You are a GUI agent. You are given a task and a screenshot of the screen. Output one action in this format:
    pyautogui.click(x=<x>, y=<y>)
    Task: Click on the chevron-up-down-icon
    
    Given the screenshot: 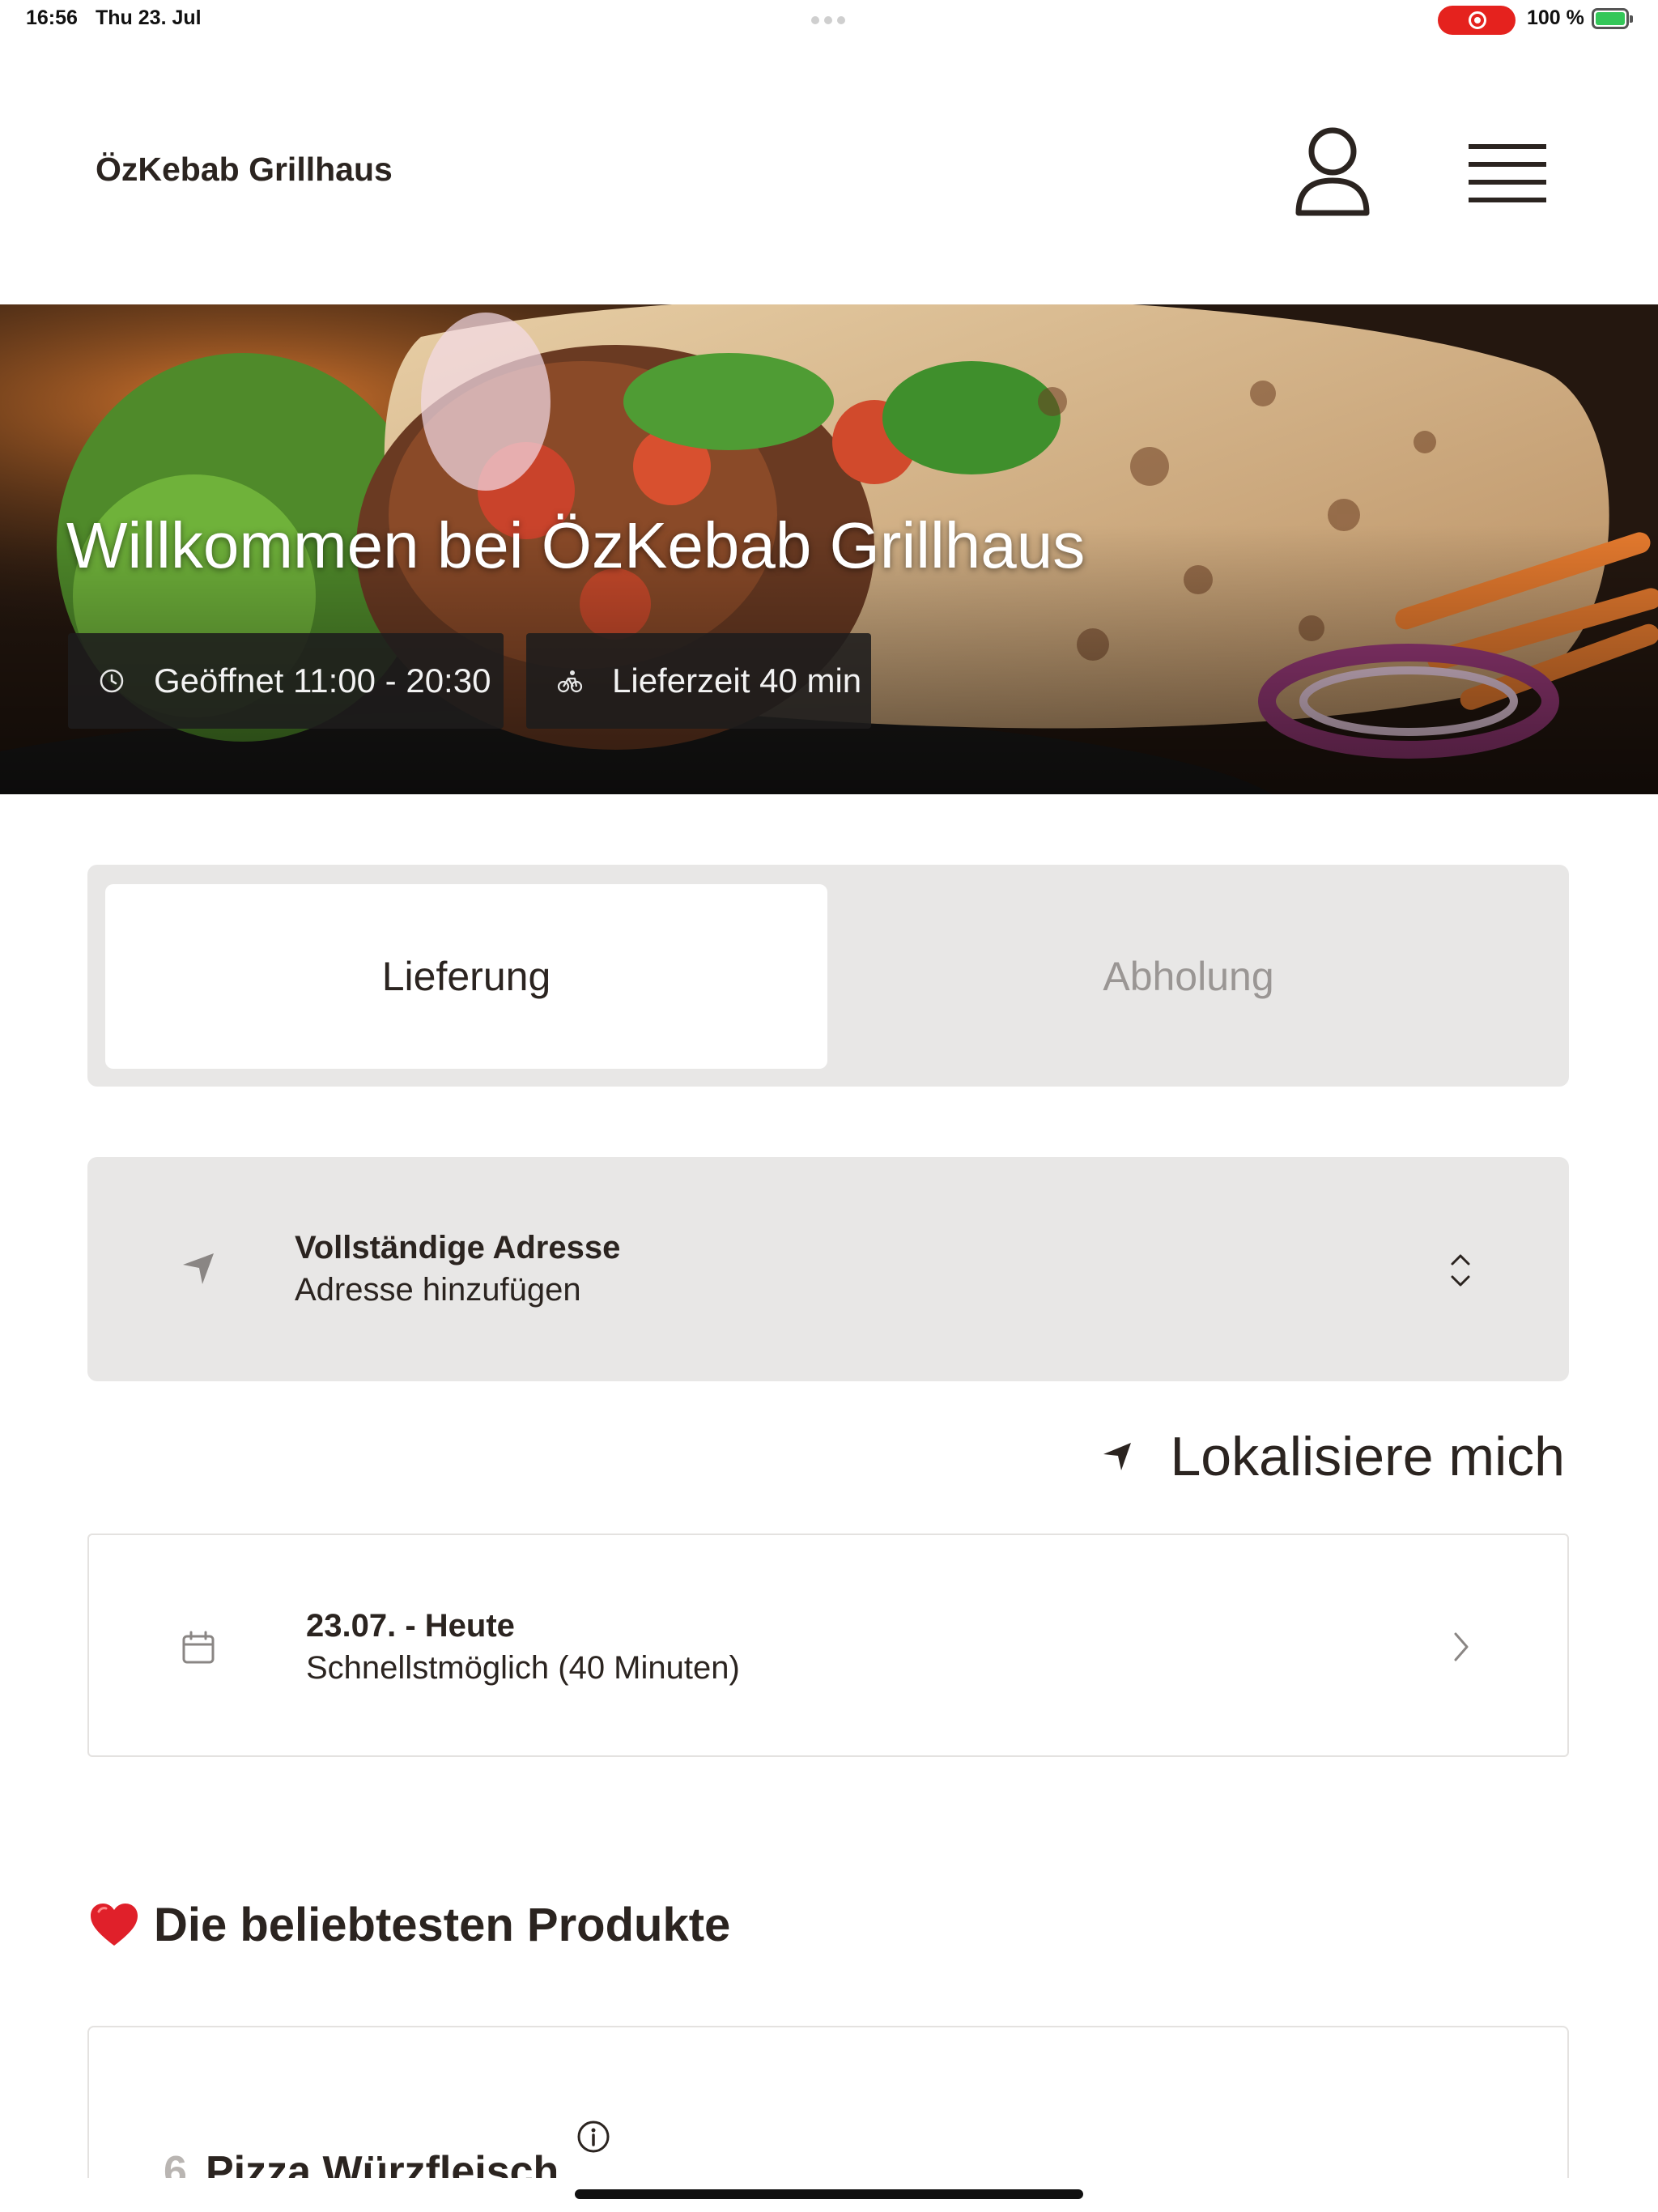 What is the action you would take?
    pyautogui.click(x=1460, y=1271)
    